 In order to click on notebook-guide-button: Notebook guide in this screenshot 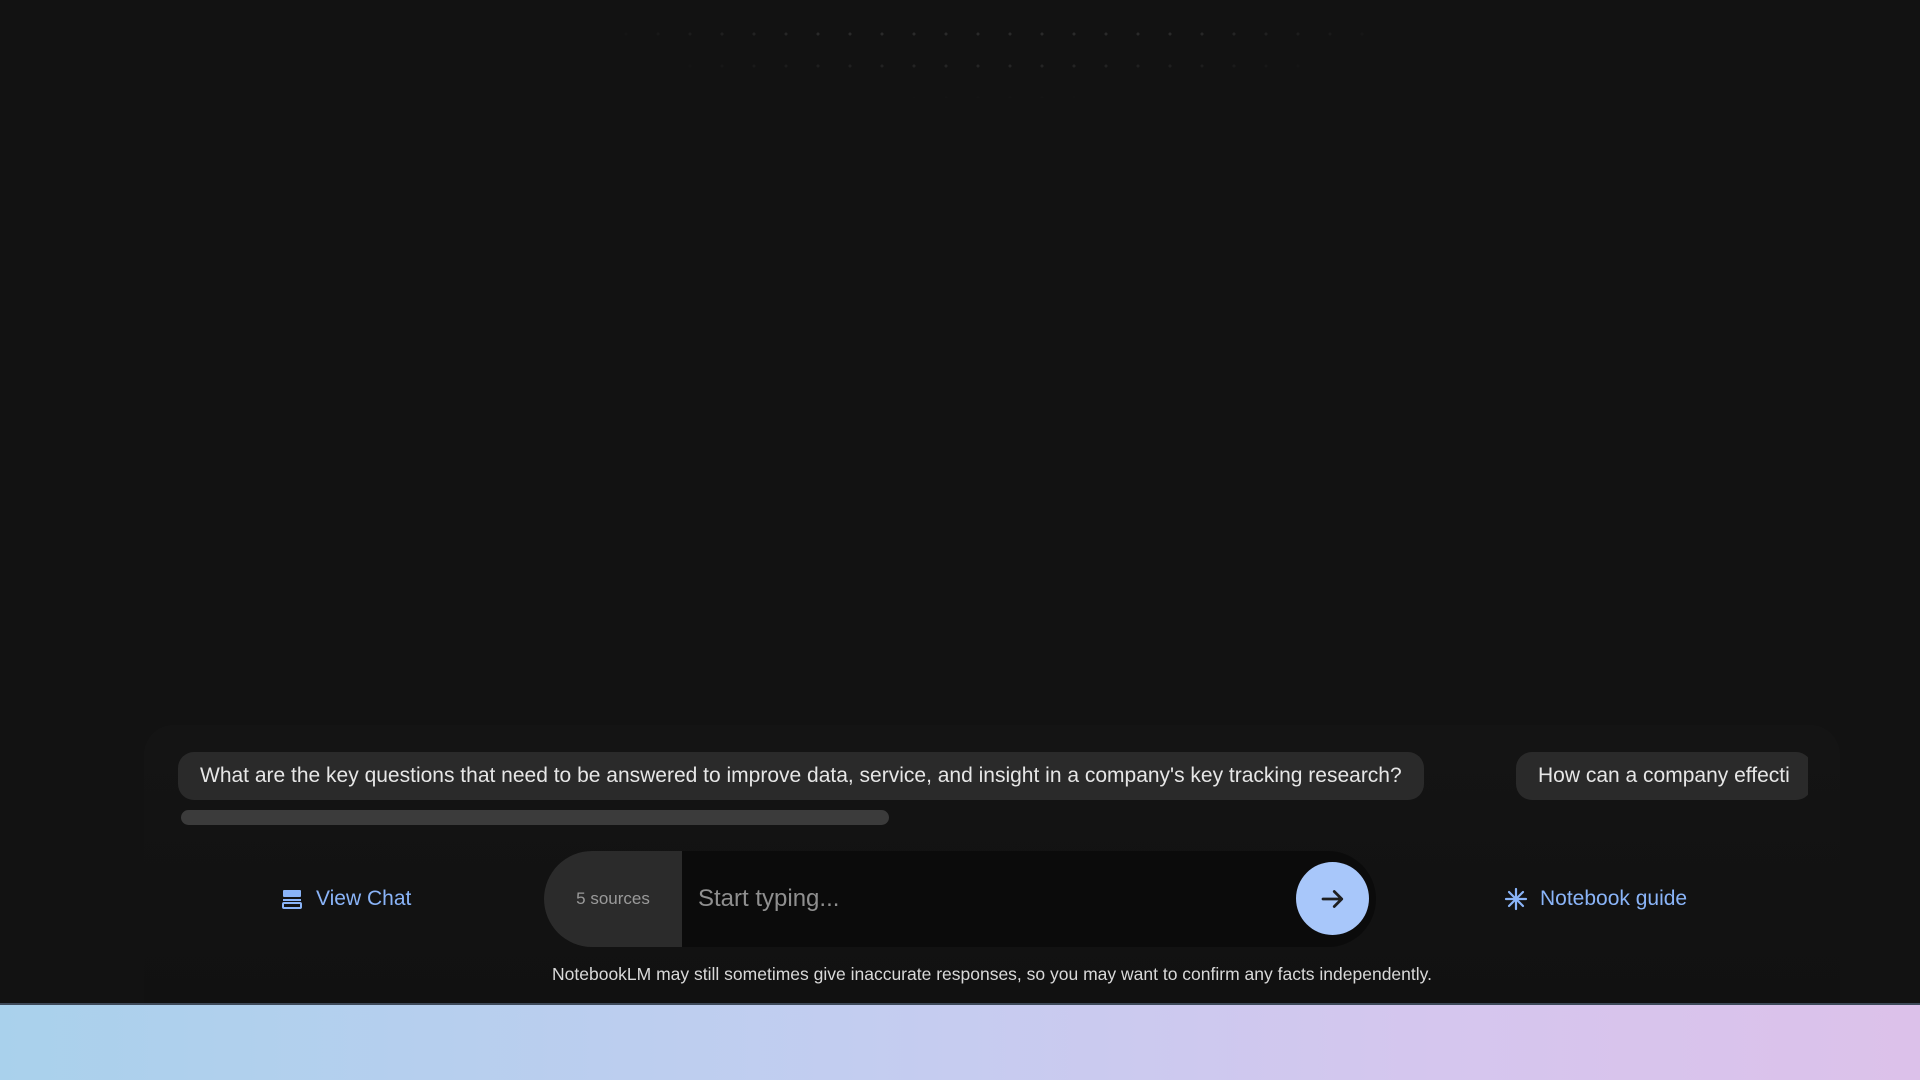, I will do `click(1595, 899)`.